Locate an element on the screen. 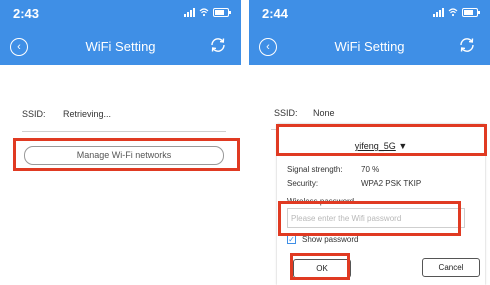 The width and height of the screenshot is (490, 285). show-password-checkbox: ✓ is located at coordinates (291, 239).